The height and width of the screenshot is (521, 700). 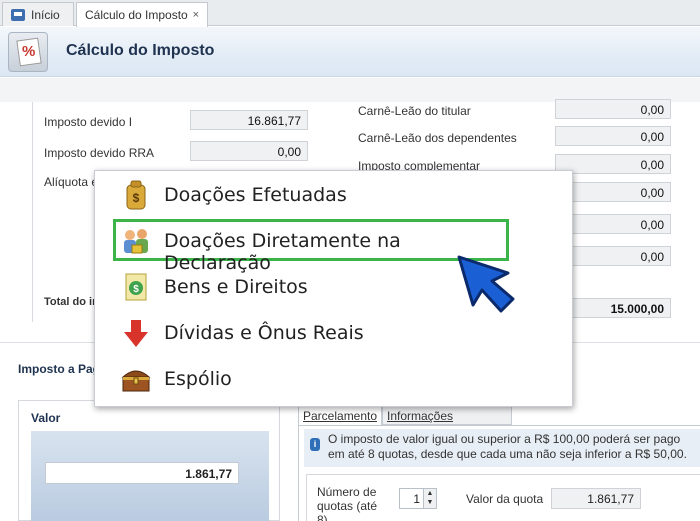 I want to click on quotas-label: Número de quotas (até 8), so click(x=347, y=503).